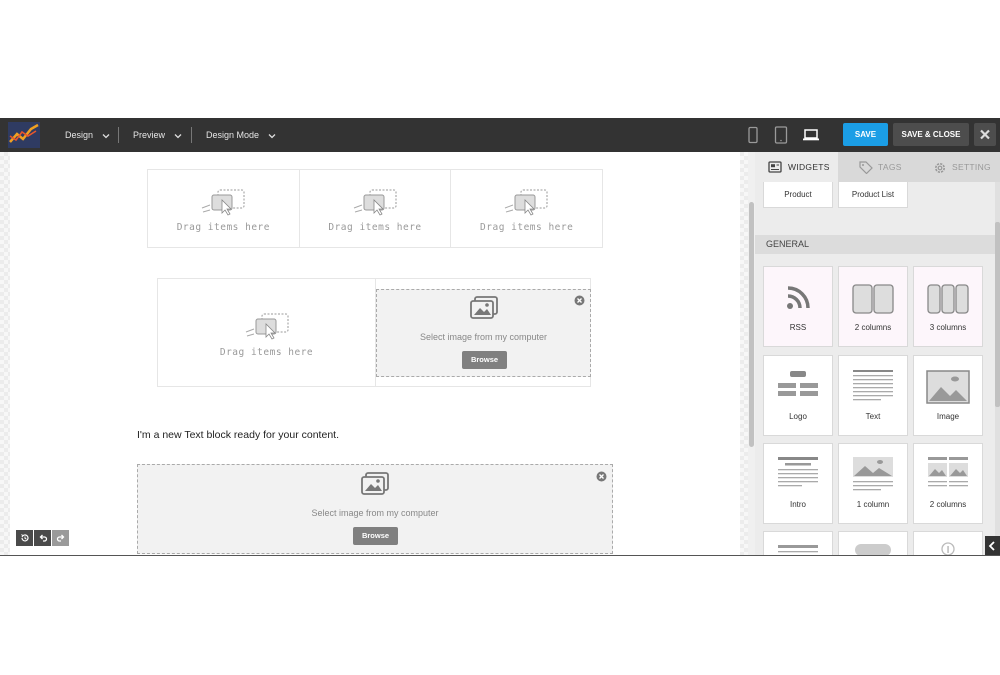  I want to click on widget-image: Image, so click(948, 395).